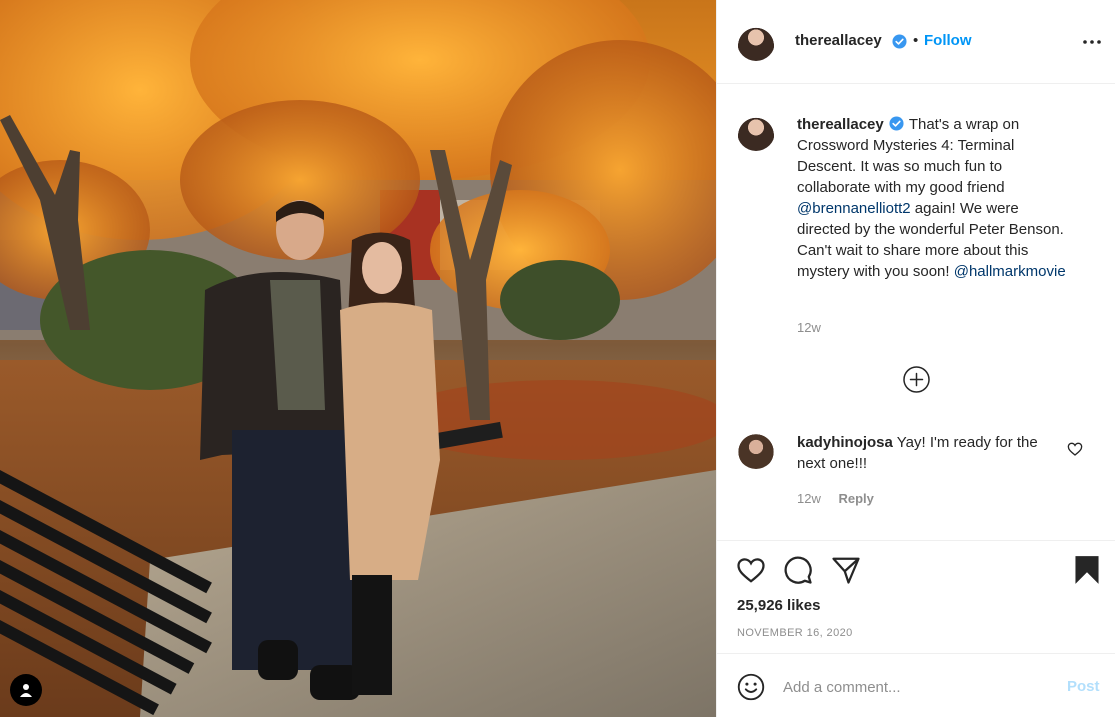 This screenshot has width=1115, height=717. I want to click on post-date: NOVEMBER 16, 2020, so click(795, 633).